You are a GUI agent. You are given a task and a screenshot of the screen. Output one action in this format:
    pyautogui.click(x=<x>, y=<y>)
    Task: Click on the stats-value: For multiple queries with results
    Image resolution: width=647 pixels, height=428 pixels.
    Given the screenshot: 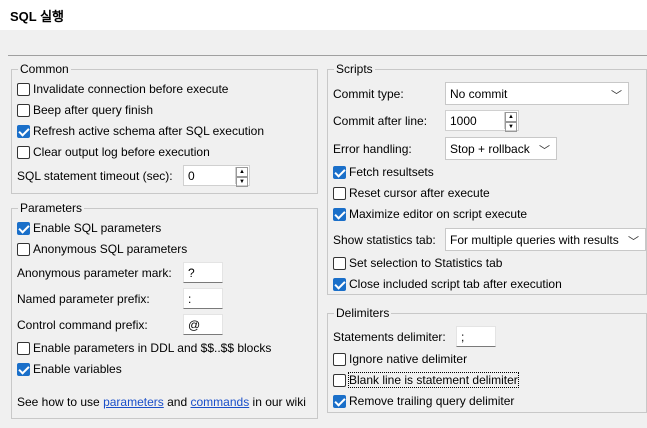 What is the action you would take?
    pyautogui.click(x=534, y=239)
    